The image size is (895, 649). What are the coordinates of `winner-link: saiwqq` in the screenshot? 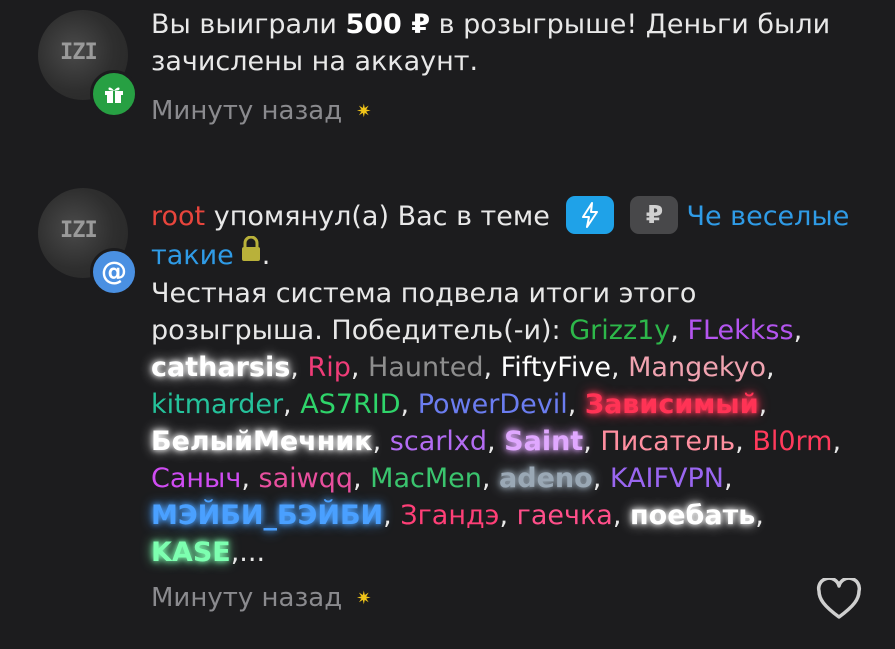 It's located at (306, 478).